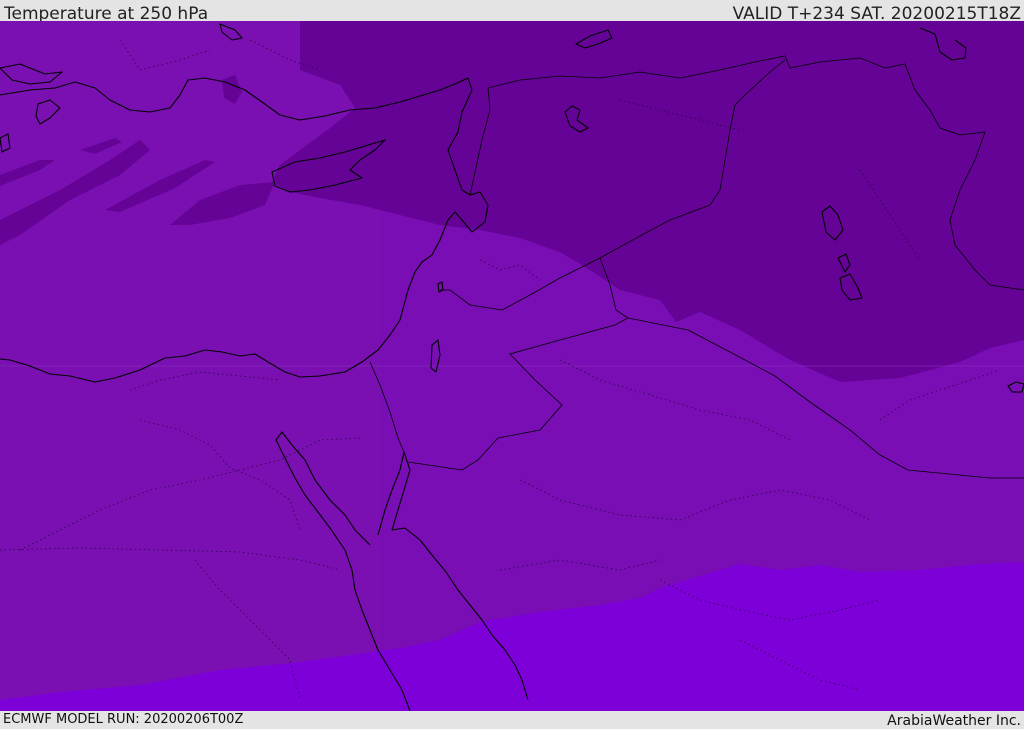  Describe the element at coordinates (123, 719) in the screenshot. I see `model-run: ECMWF MODEL RUN: 20200206T00Z` at that location.